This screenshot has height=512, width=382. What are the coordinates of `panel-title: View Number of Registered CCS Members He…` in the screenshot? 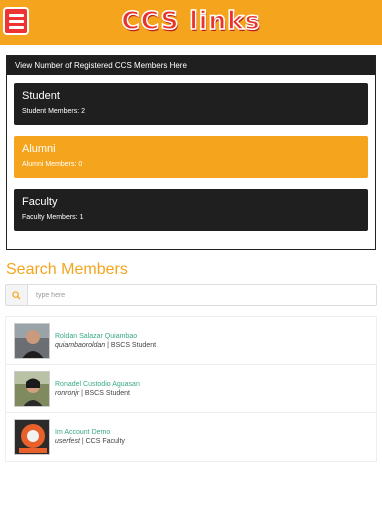 It's located at (191, 65).